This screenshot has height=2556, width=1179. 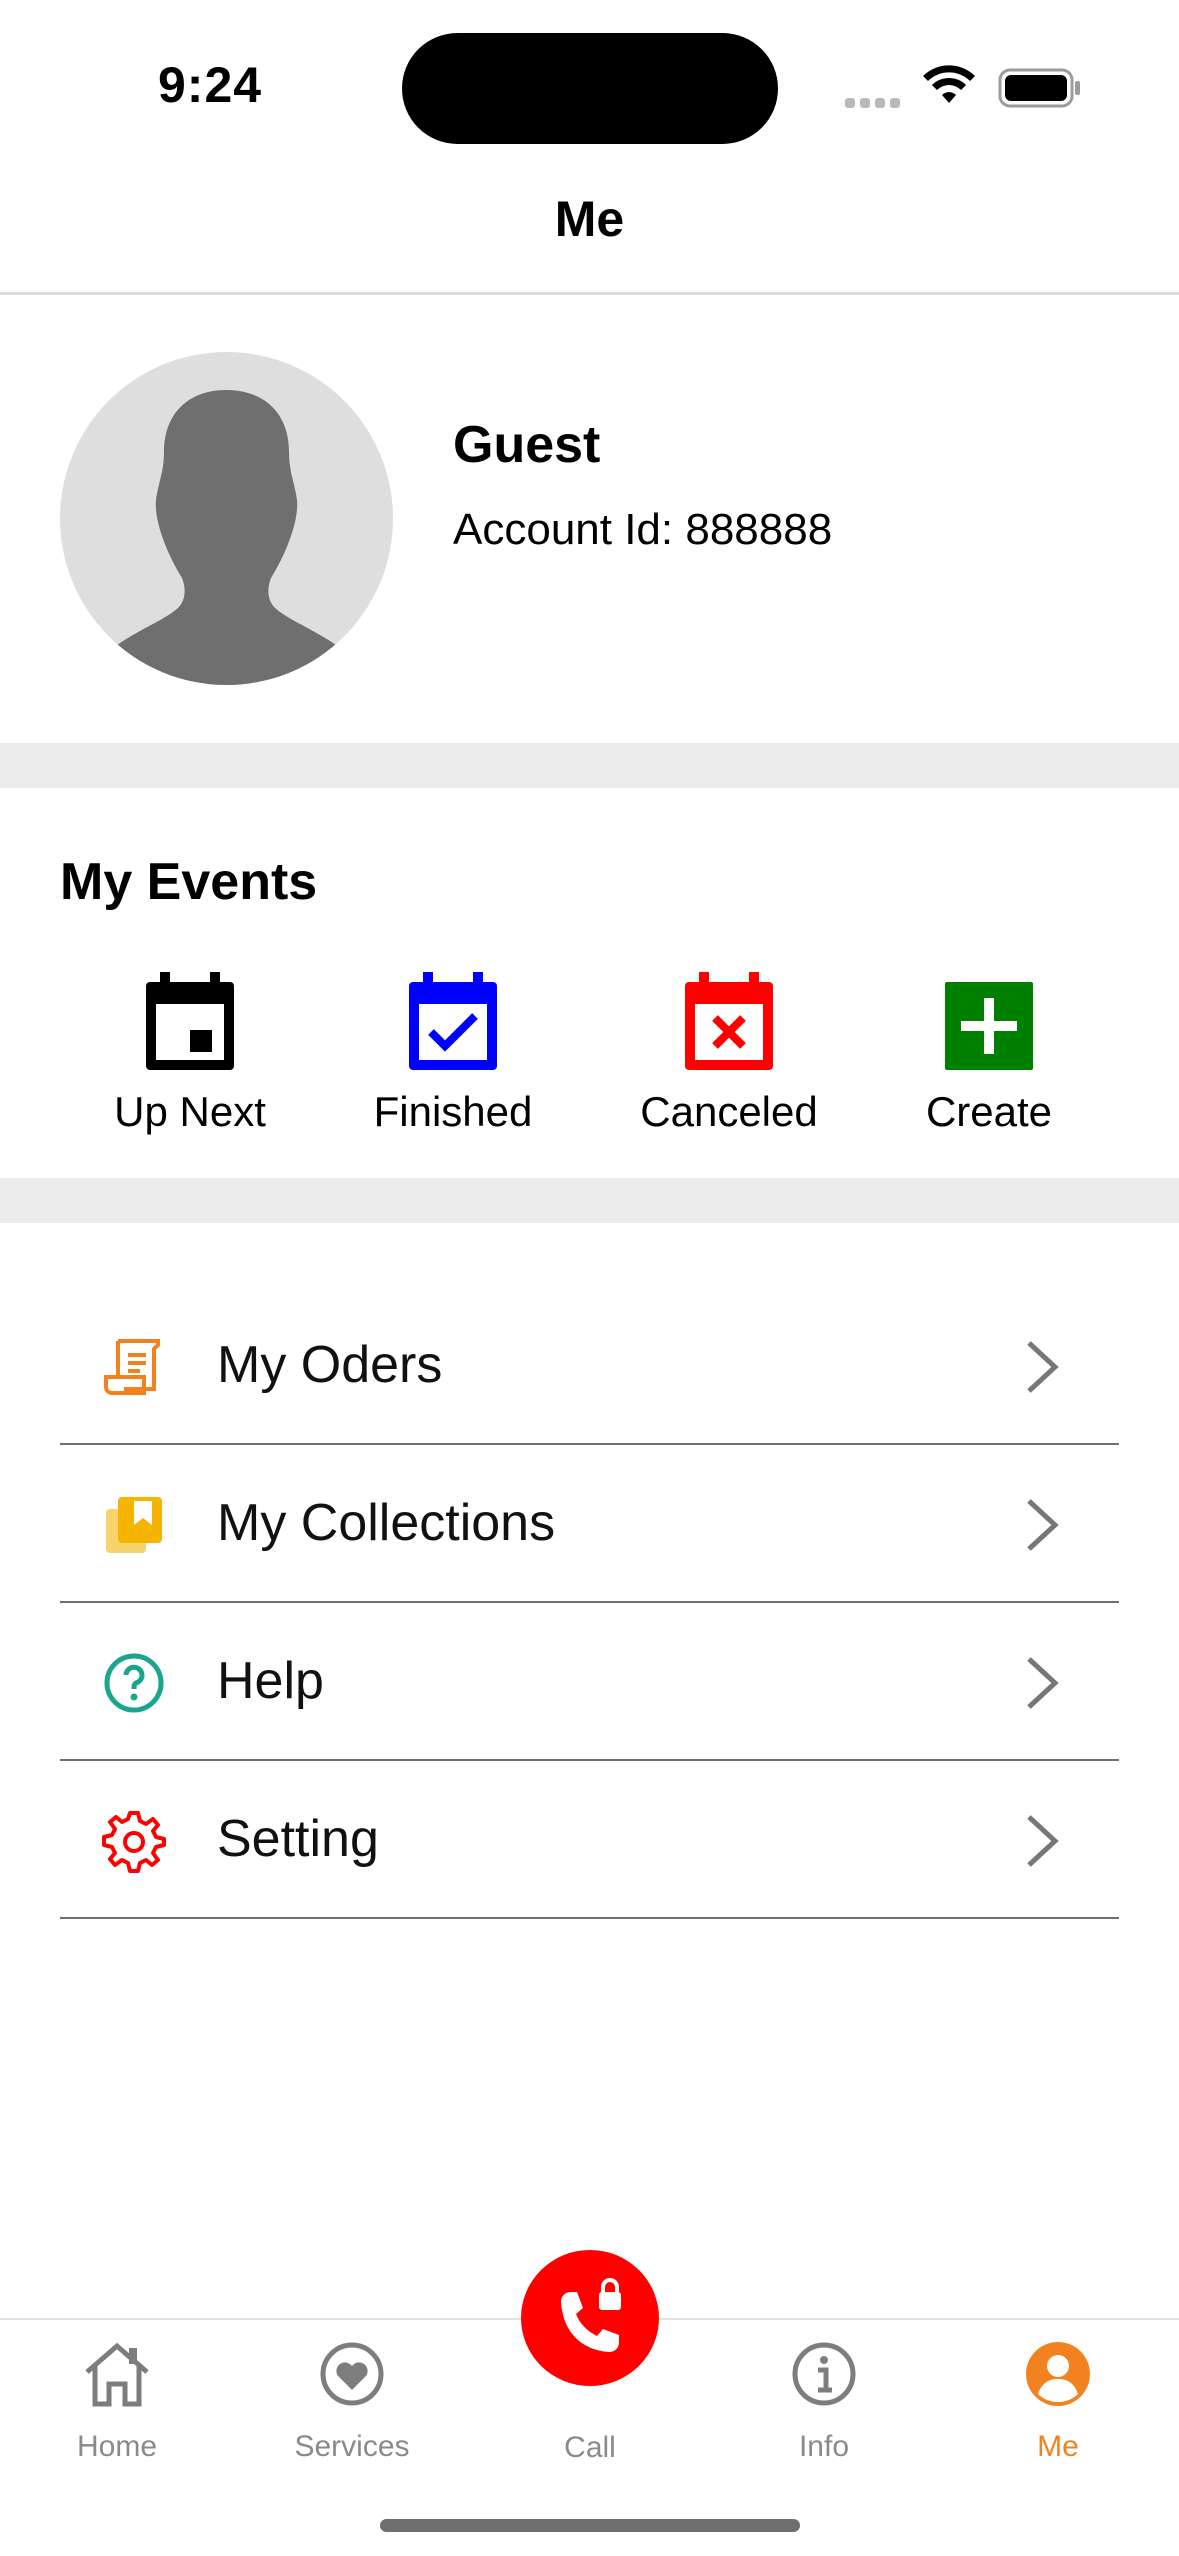 I want to click on tab-home: Home, so click(x=117, y=2401).